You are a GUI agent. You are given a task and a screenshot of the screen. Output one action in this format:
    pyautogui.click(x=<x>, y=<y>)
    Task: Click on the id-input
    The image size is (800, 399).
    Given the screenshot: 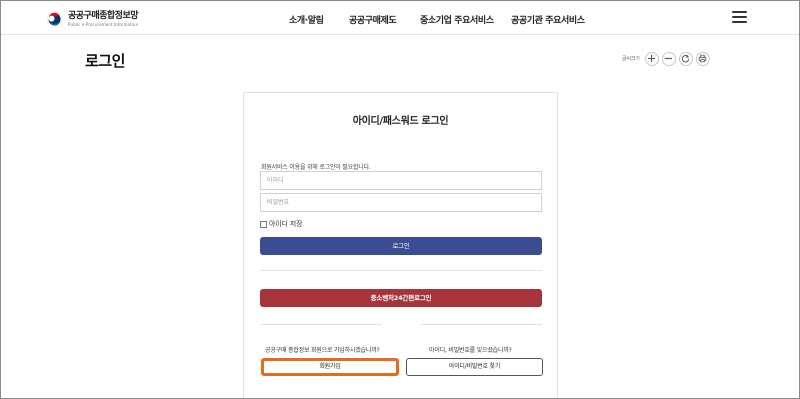 What is the action you would take?
    pyautogui.click(x=401, y=180)
    